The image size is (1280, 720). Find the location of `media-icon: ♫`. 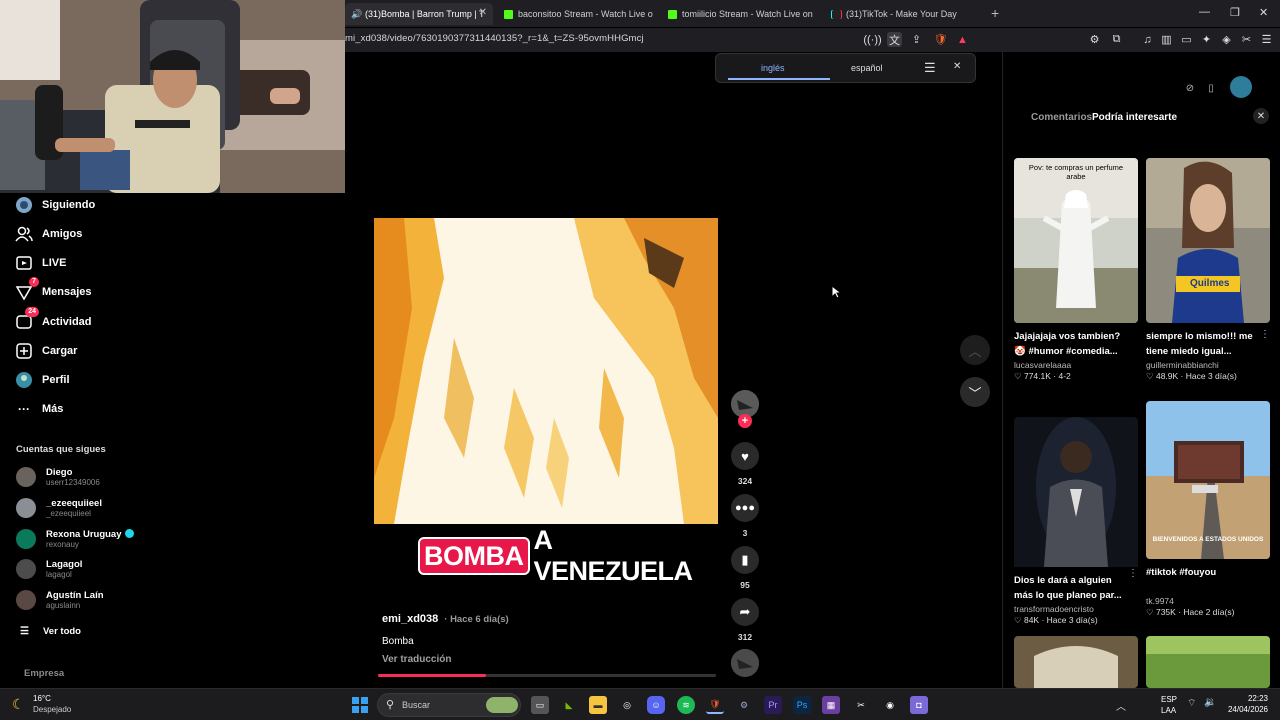

media-icon: ♫ is located at coordinates (1147, 39).